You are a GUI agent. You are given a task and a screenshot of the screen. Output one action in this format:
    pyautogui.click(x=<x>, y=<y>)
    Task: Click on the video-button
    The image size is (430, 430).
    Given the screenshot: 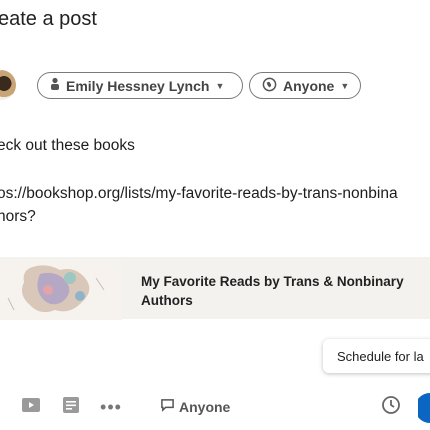 What is the action you would take?
    pyautogui.click(x=31, y=407)
    